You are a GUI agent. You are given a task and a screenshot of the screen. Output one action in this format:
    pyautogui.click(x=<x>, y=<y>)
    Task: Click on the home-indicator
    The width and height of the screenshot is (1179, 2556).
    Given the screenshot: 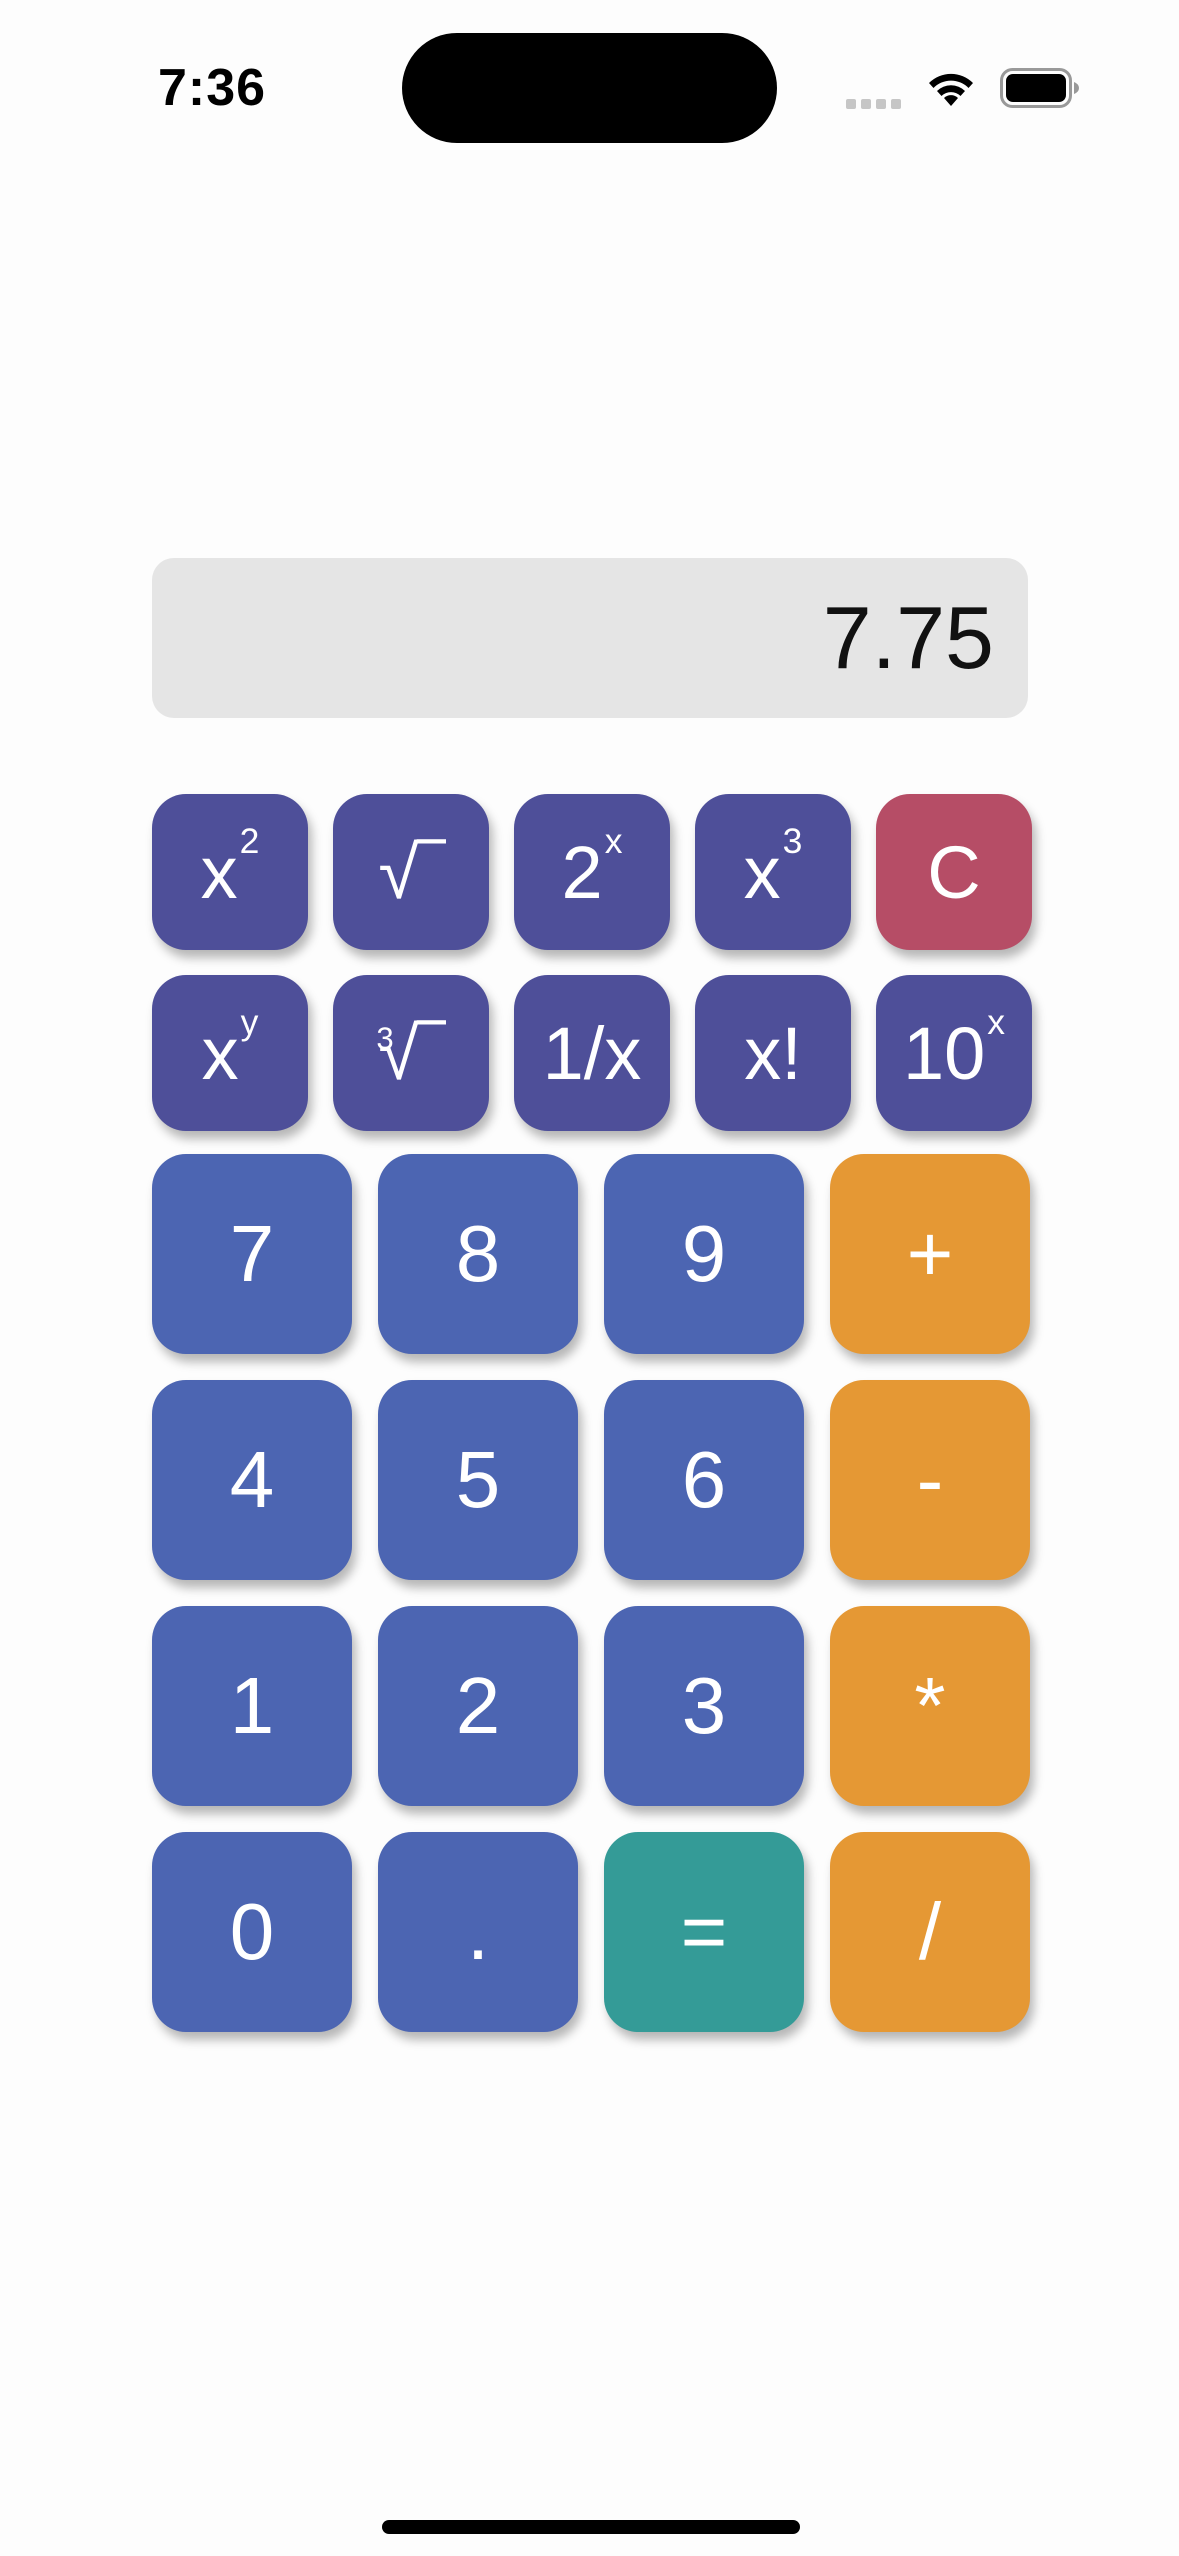 What is the action you would take?
    pyautogui.click(x=591, y=2527)
    